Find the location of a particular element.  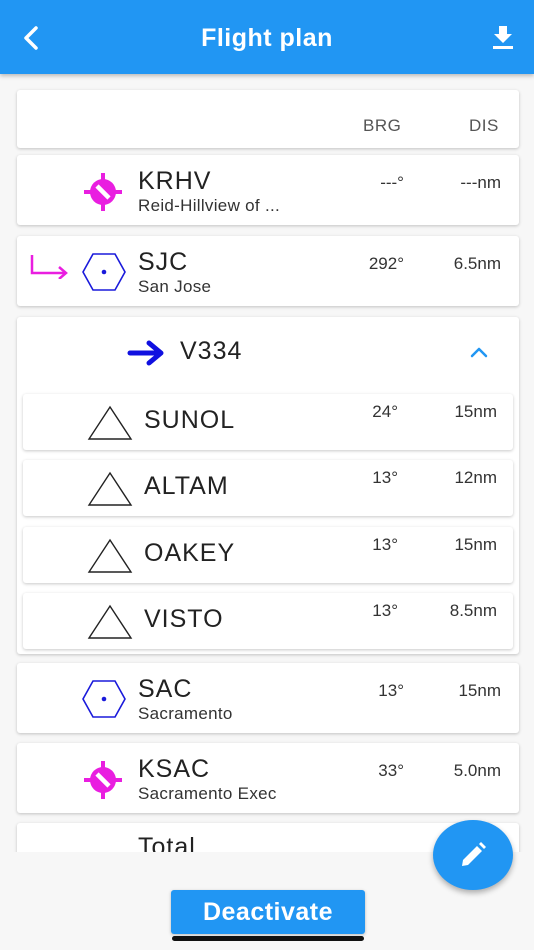

fix-bearing: 24° is located at coordinates (385, 411).